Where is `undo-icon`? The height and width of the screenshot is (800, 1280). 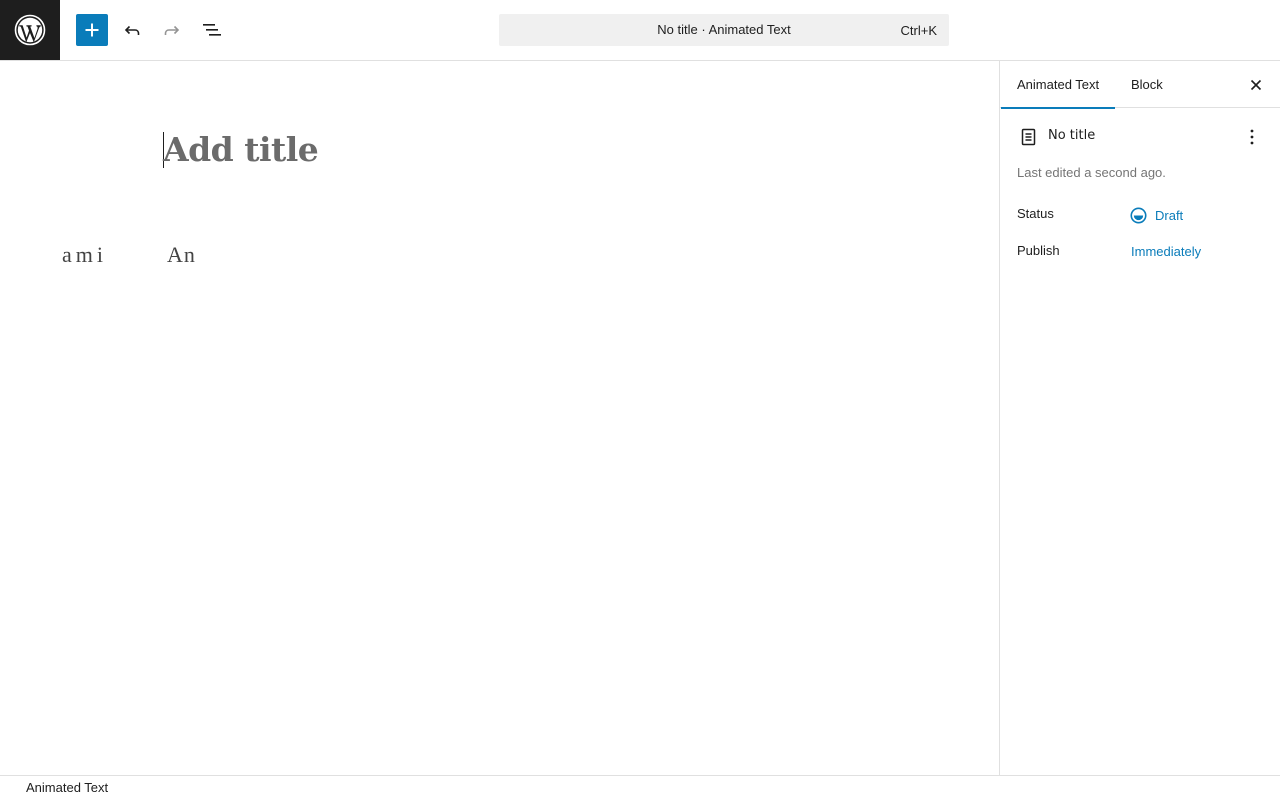
undo-icon is located at coordinates (132, 30).